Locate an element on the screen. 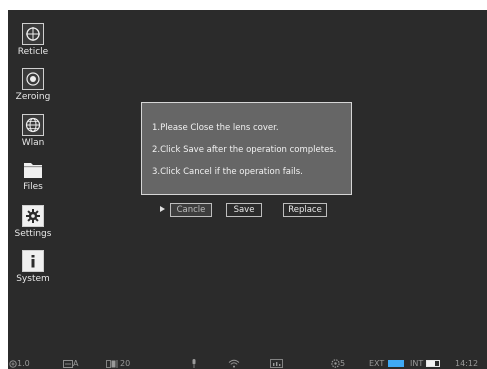 The height and width of the screenshot is (369, 487). selection-arrow-icon is located at coordinates (162, 209).